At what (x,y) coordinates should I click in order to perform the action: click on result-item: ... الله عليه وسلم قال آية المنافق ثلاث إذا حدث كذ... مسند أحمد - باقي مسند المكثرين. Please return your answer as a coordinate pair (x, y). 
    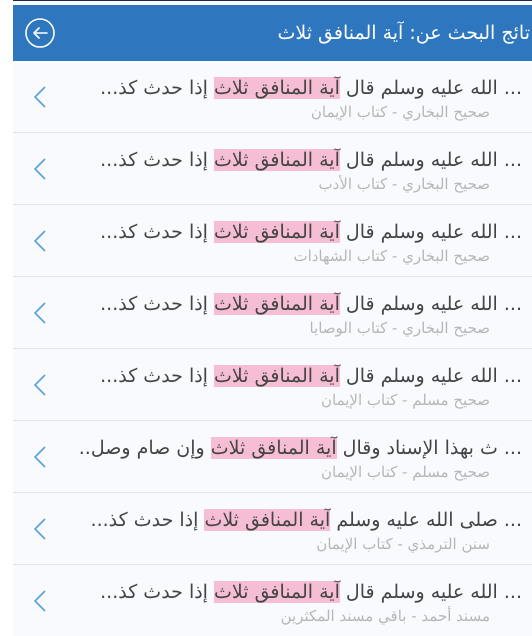
    Looking at the image, I should click on (272, 600).